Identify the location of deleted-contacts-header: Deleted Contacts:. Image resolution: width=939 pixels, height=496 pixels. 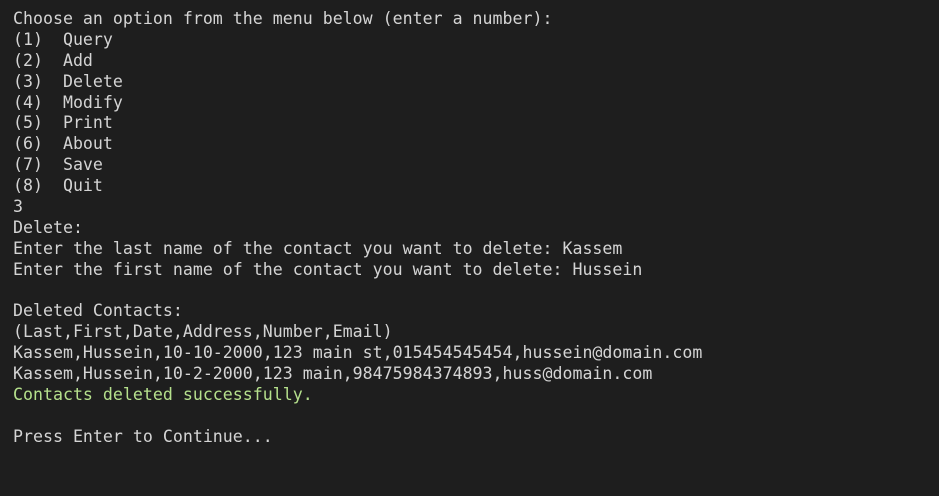
(98, 311).